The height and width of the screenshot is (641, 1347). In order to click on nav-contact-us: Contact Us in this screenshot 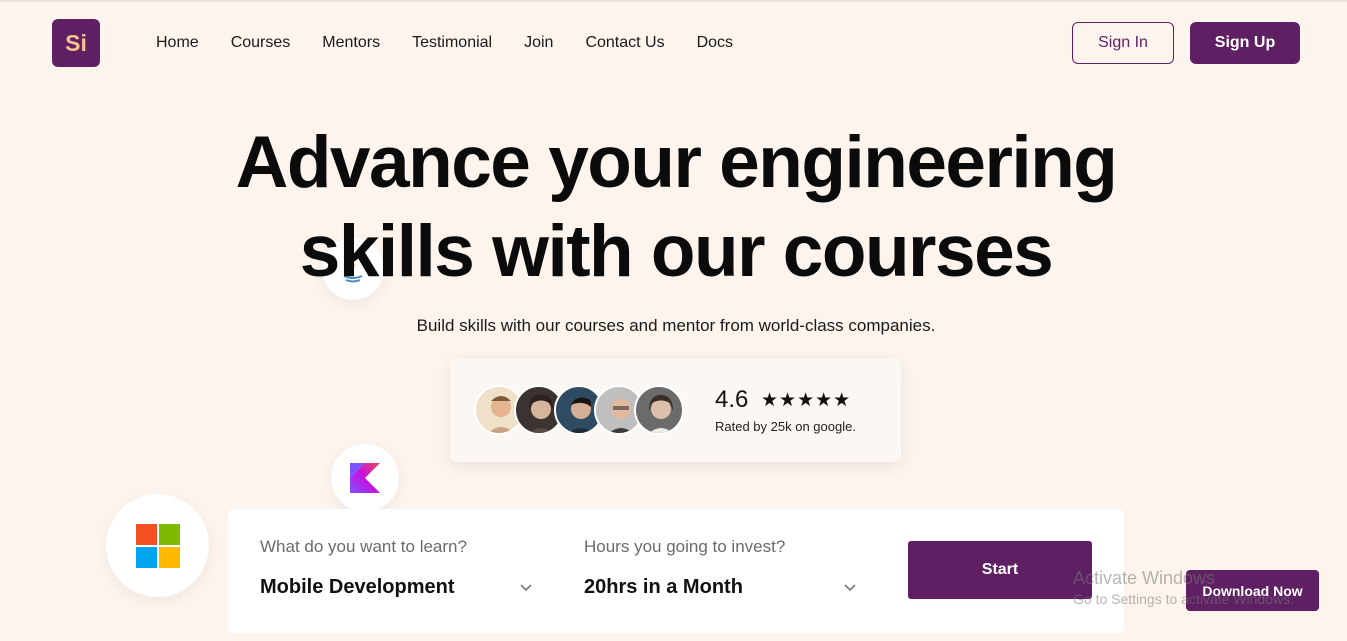, I will do `click(624, 43)`.